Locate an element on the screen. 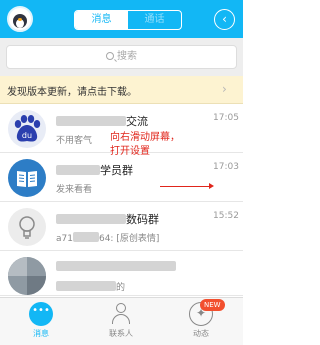 The height and width of the screenshot is (345, 320). conversation-title-text: 交流 is located at coordinates (137, 121).